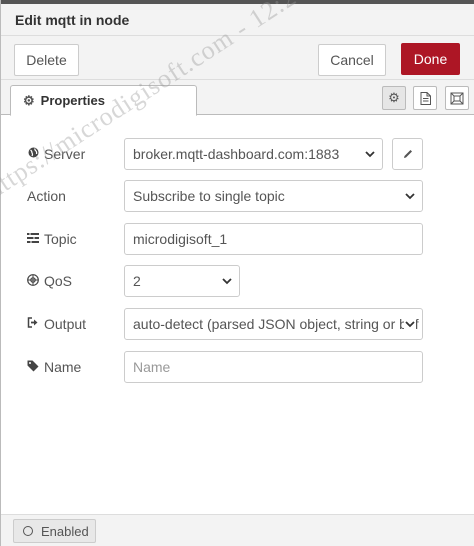  Describe the element at coordinates (352, 60) in the screenshot. I see `cancel-button: Cancel` at that location.